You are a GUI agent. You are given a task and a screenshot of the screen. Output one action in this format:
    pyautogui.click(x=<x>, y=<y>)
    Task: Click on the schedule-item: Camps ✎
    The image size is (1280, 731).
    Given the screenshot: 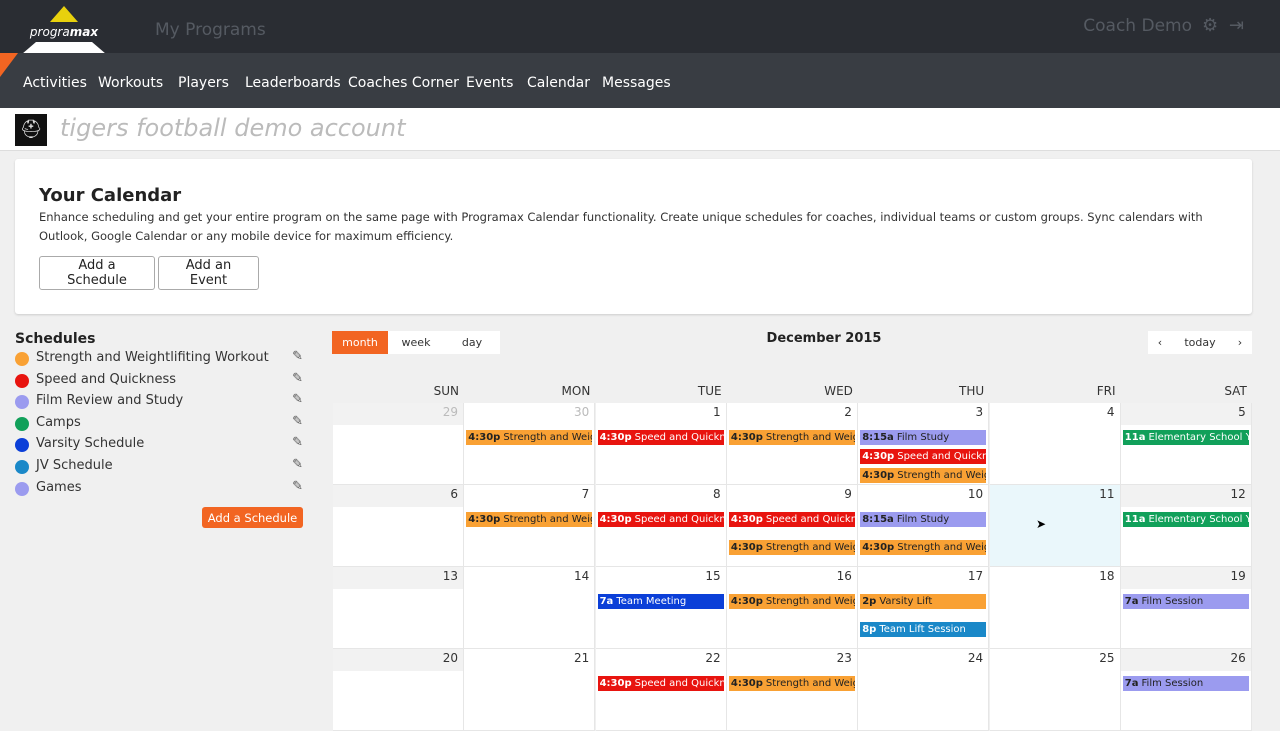 What is the action you would take?
    pyautogui.click(x=159, y=424)
    